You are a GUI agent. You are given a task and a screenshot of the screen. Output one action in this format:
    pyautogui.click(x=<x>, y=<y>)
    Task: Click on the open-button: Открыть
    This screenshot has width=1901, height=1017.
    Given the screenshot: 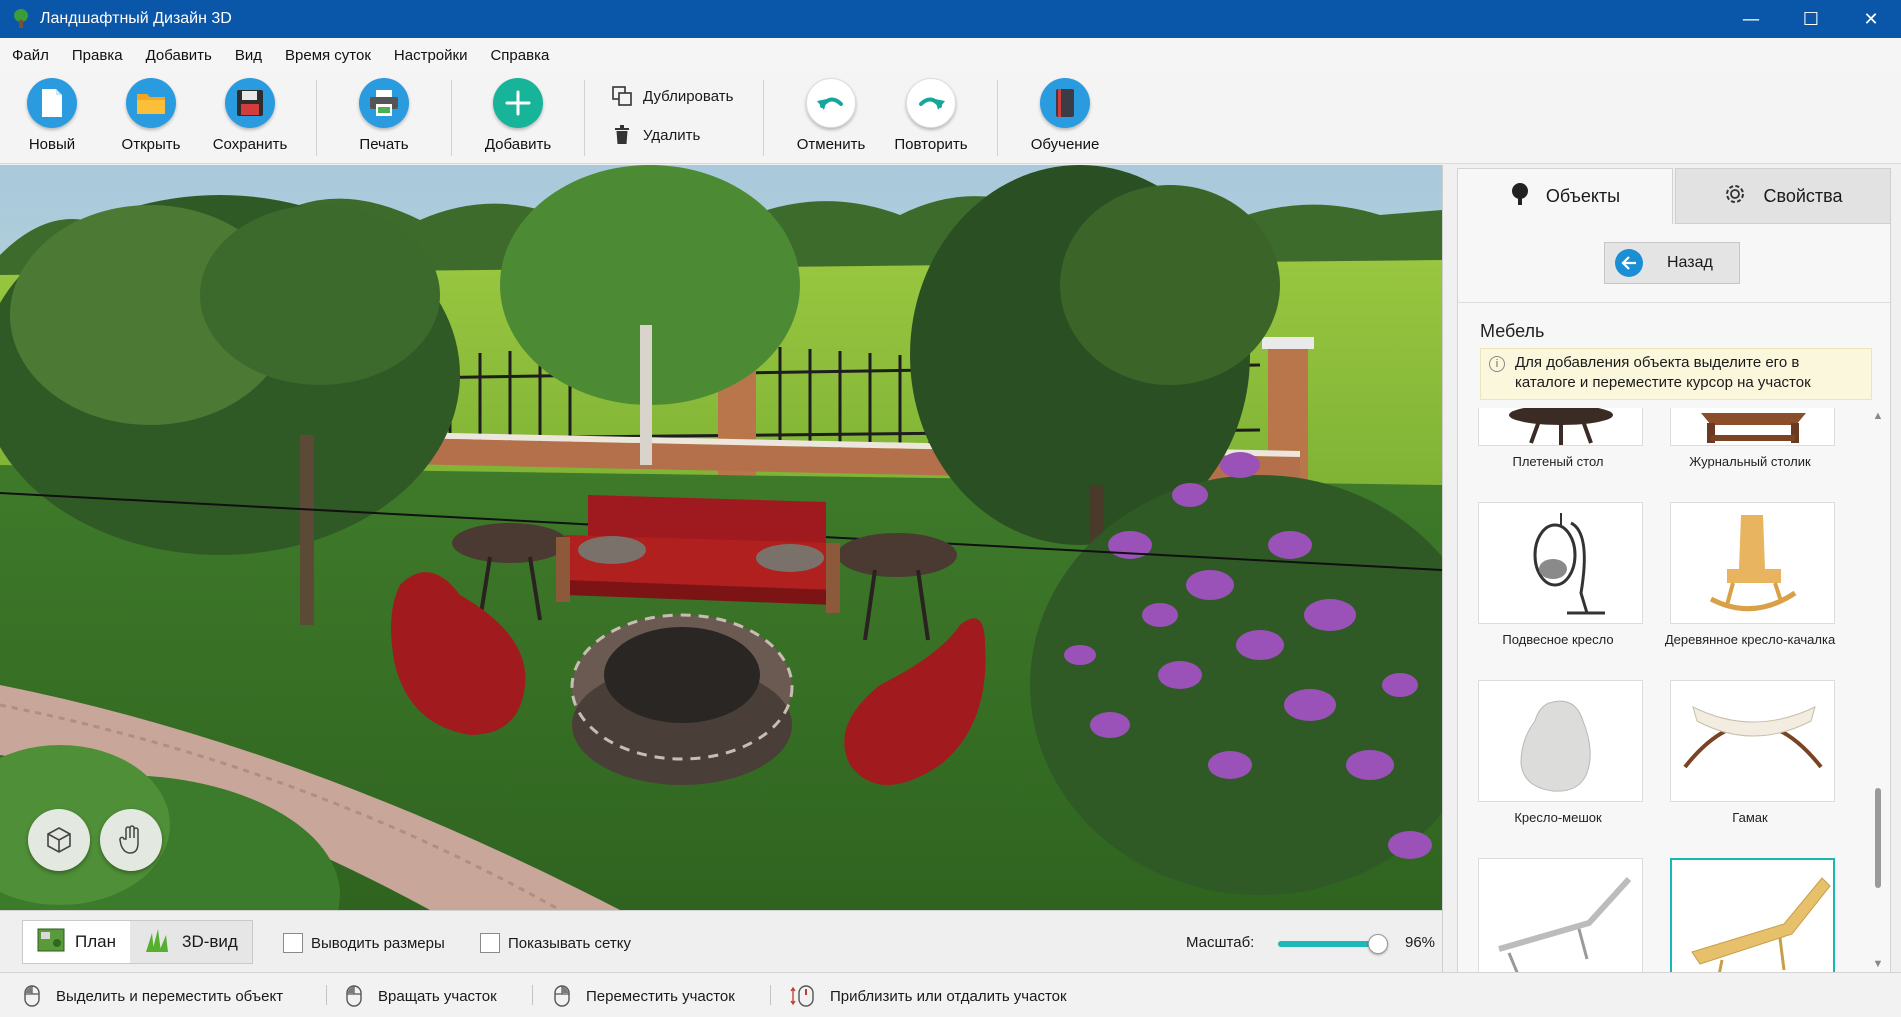 What is the action you would take?
    pyautogui.click(x=151, y=120)
    